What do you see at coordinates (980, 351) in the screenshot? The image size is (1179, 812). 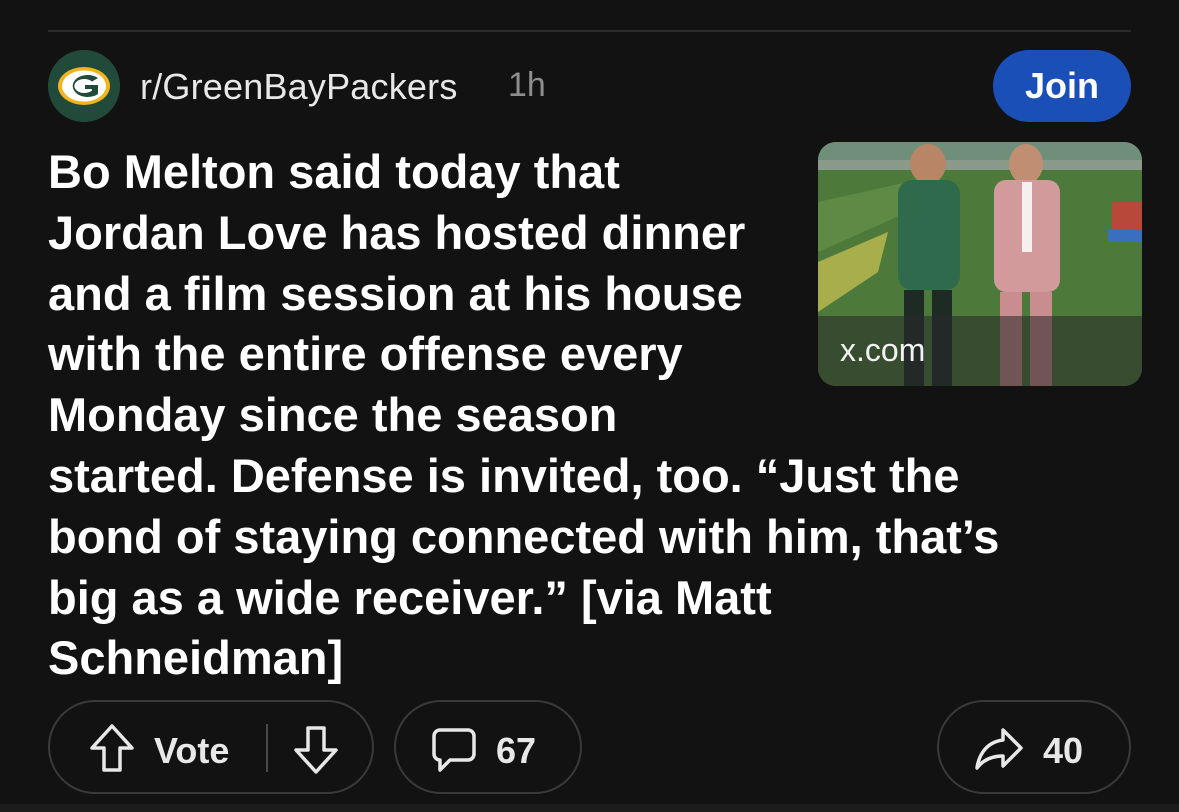 I see `thumbnail-caption-bar: x.com` at bounding box center [980, 351].